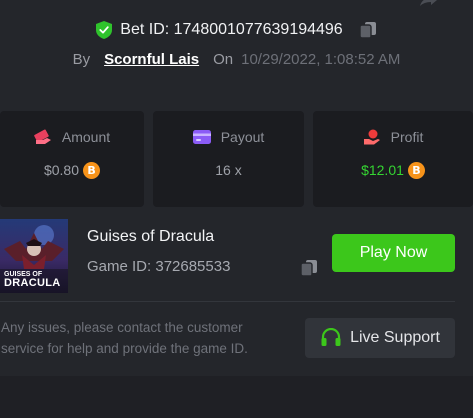 The width and height of the screenshot is (473, 418). I want to click on copy-game-id-icon, so click(309, 268).